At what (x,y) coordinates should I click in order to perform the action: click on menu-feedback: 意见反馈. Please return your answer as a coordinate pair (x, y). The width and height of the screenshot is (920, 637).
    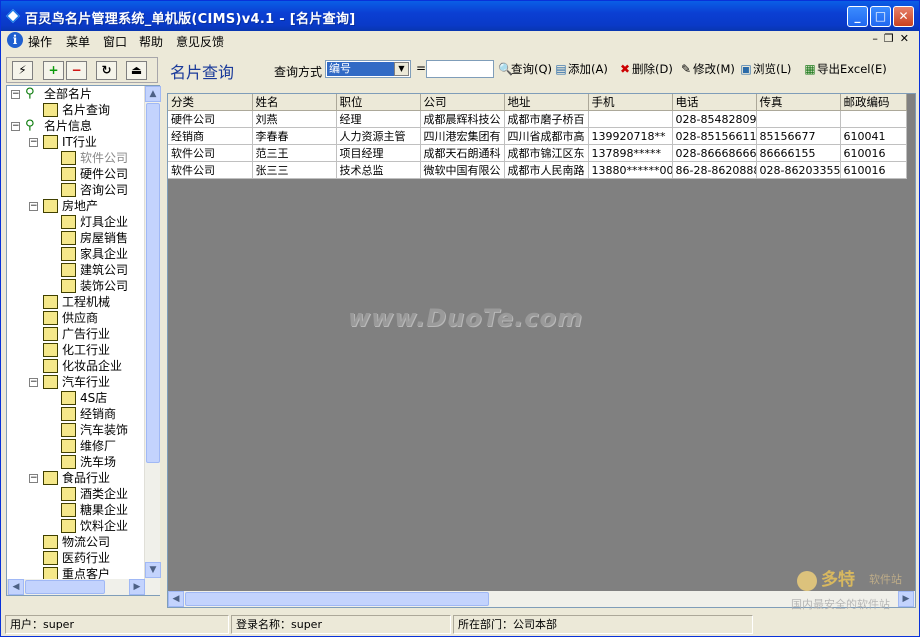
    Looking at the image, I should click on (200, 41).